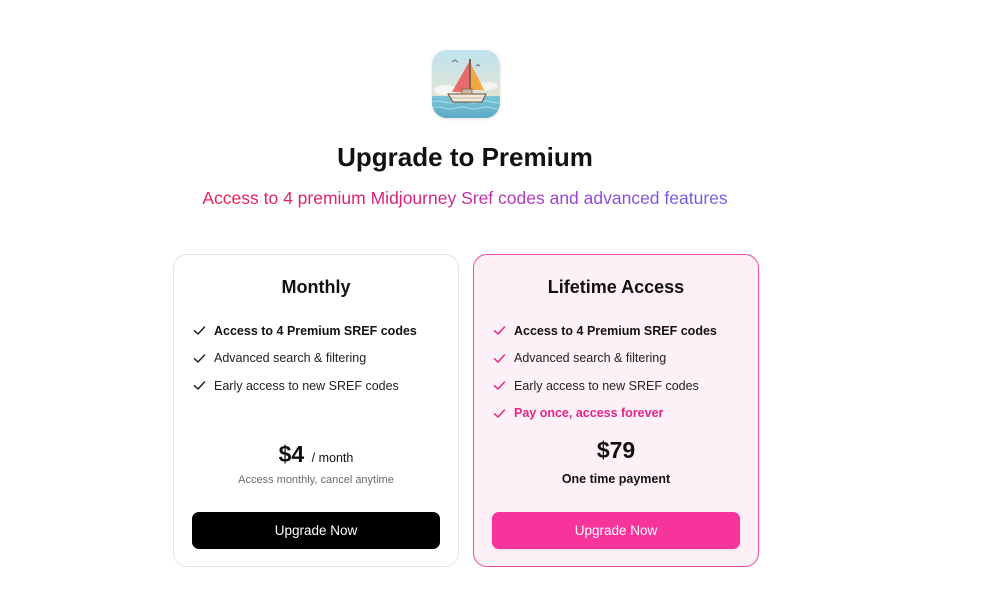 The height and width of the screenshot is (601, 1000). What do you see at coordinates (466, 84) in the screenshot?
I see `sailboat-app-icon` at bounding box center [466, 84].